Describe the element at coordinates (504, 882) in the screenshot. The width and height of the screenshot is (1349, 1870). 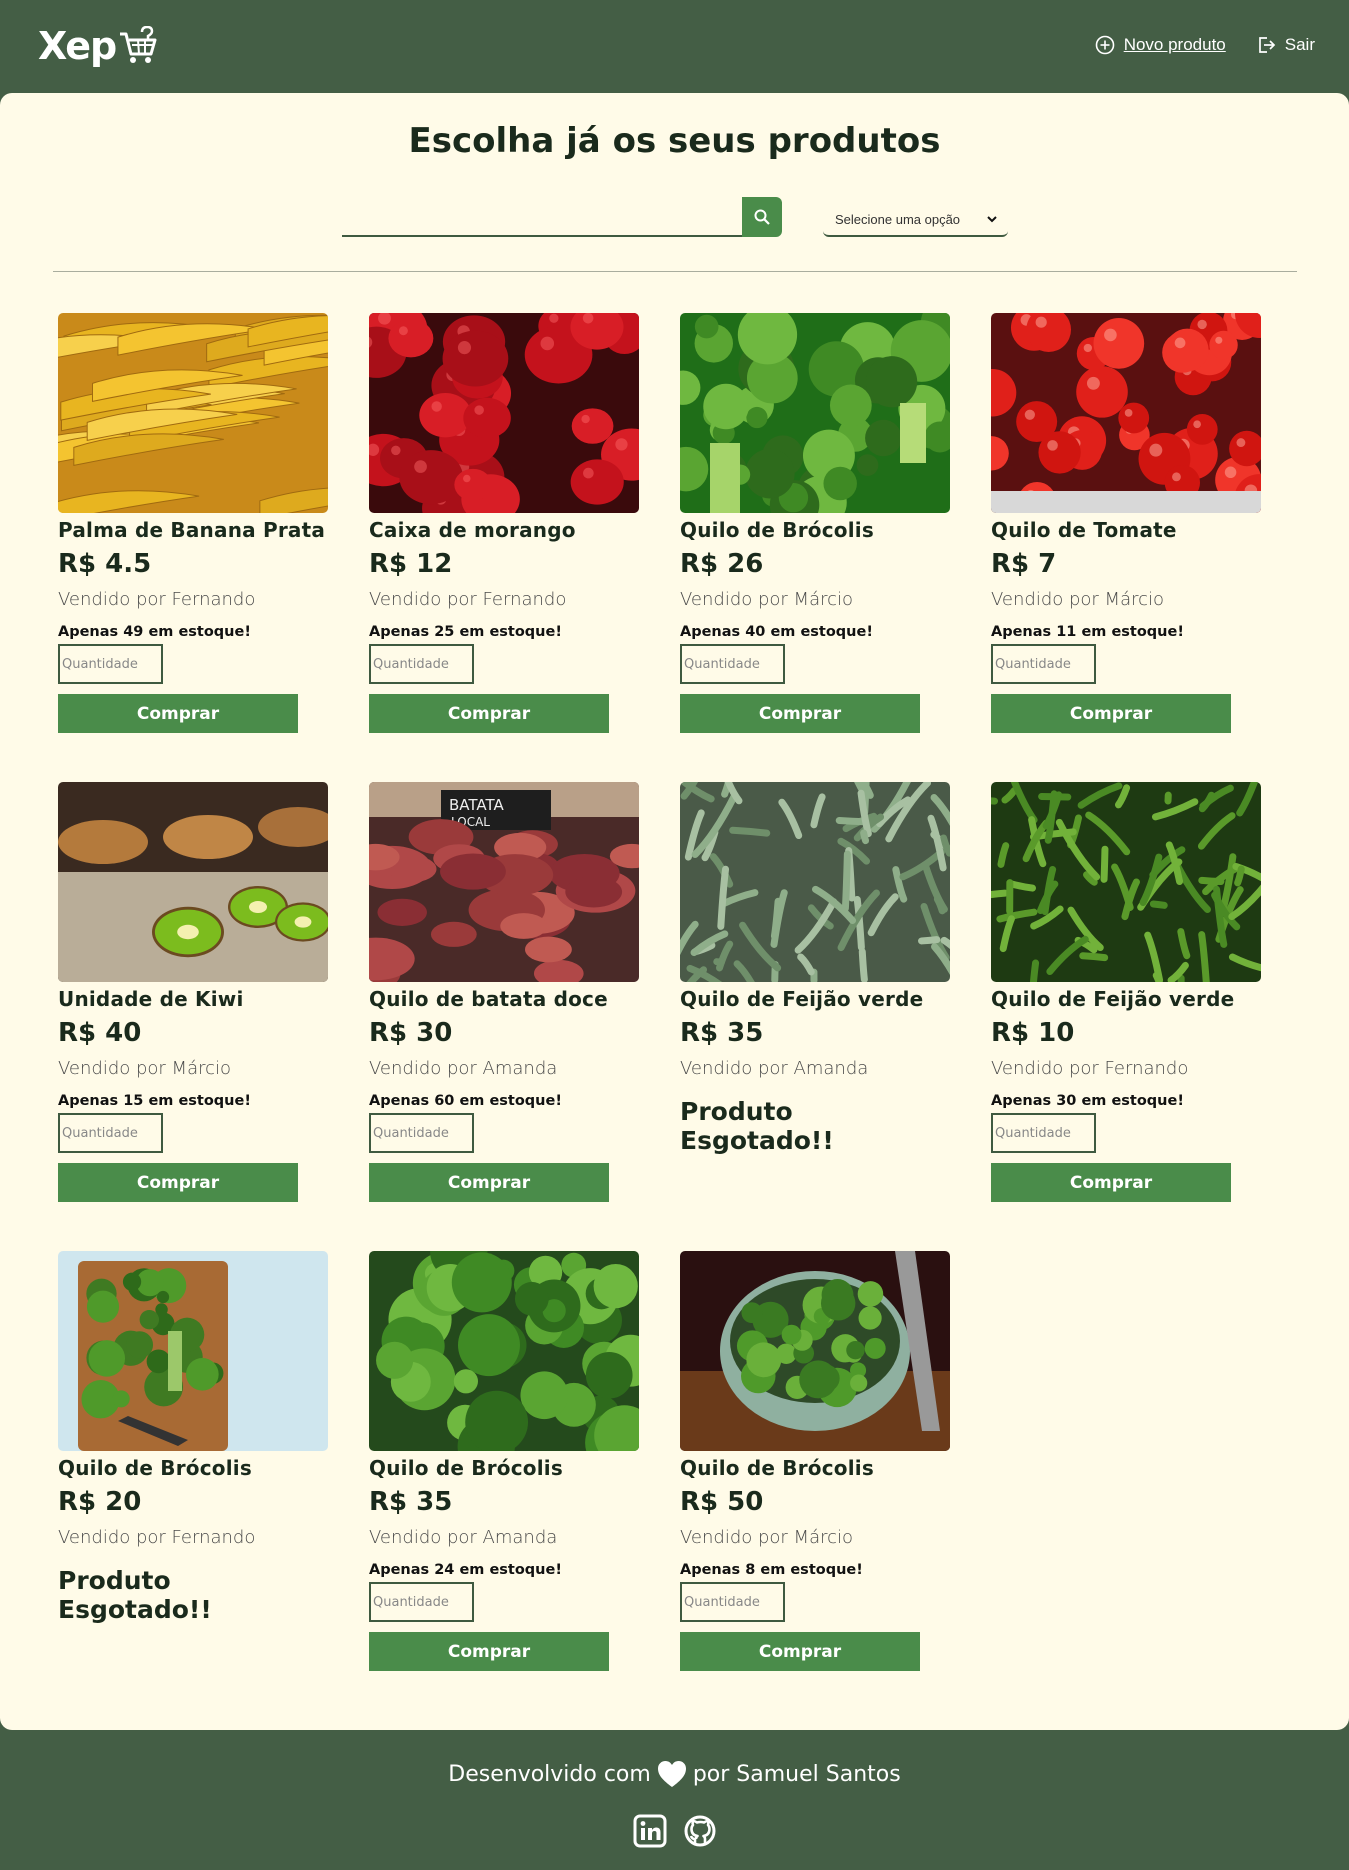
I see `product-image: BATATA LOCAL` at that location.